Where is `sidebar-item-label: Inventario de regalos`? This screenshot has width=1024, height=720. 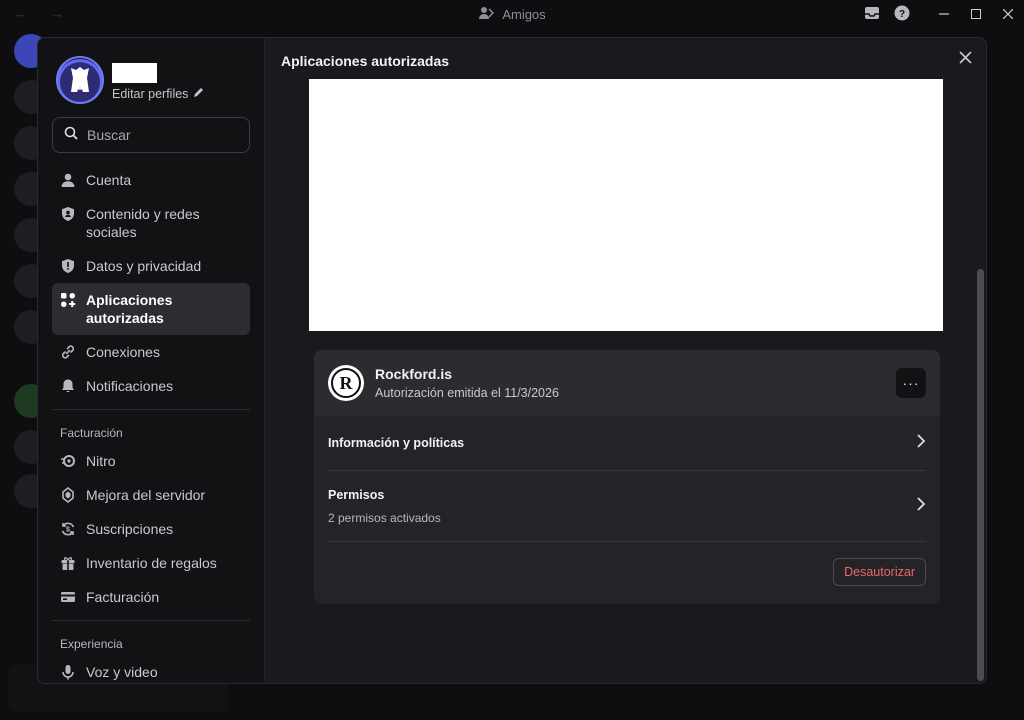
sidebar-item-label: Inventario de regalos is located at coordinates (151, 563).